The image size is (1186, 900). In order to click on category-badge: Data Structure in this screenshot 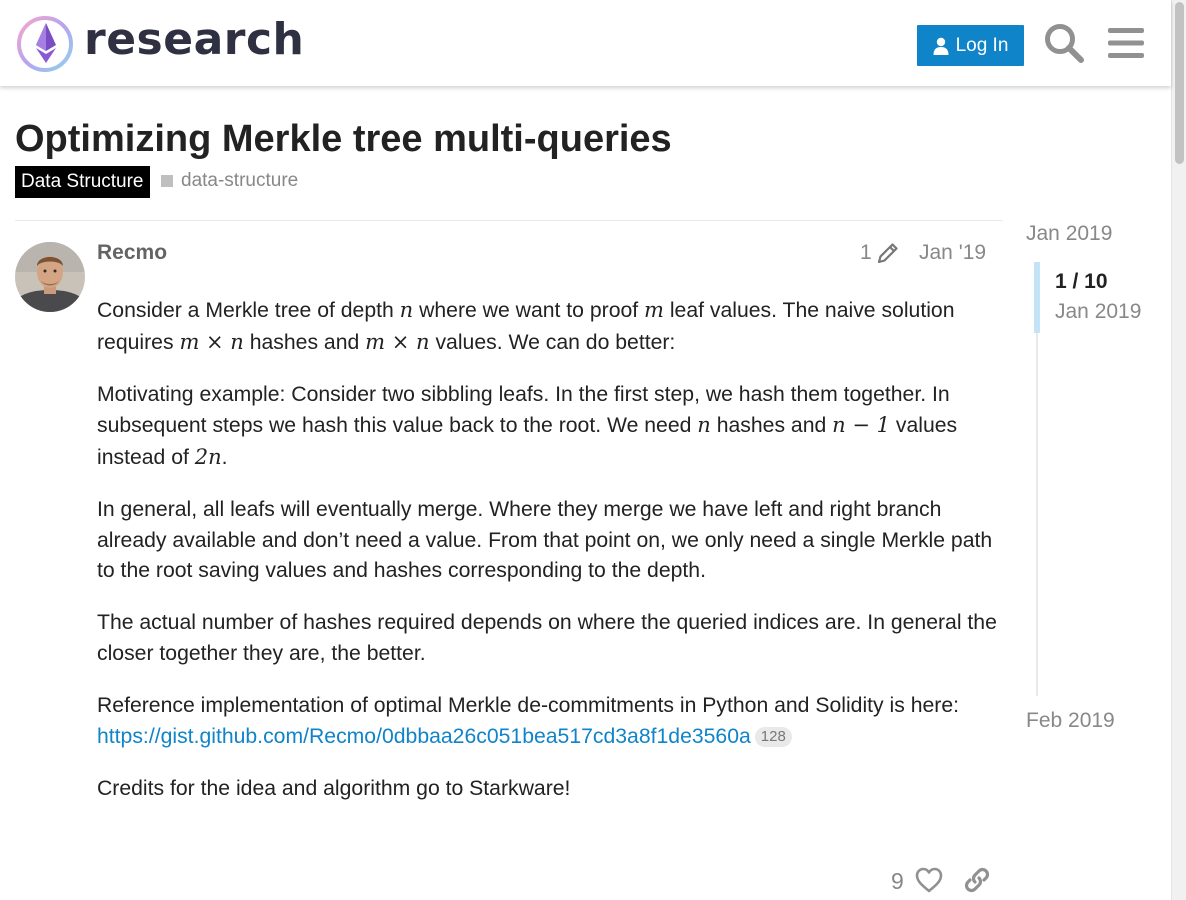, I will do `click(82, 182)`.